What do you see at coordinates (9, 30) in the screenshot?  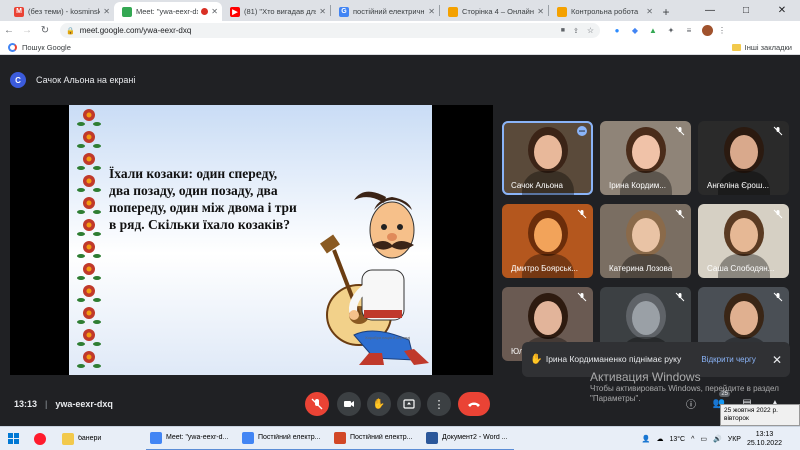 I see `back-icon: ←` at bounding box center [9, 30].